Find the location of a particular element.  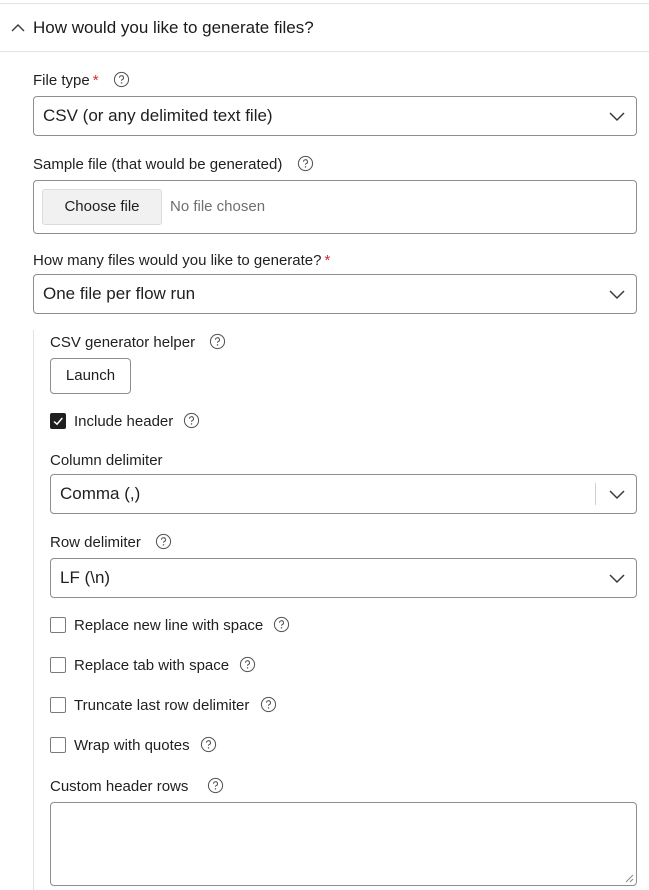

file-type-label-text: File type is located at coordinates (61, 80).